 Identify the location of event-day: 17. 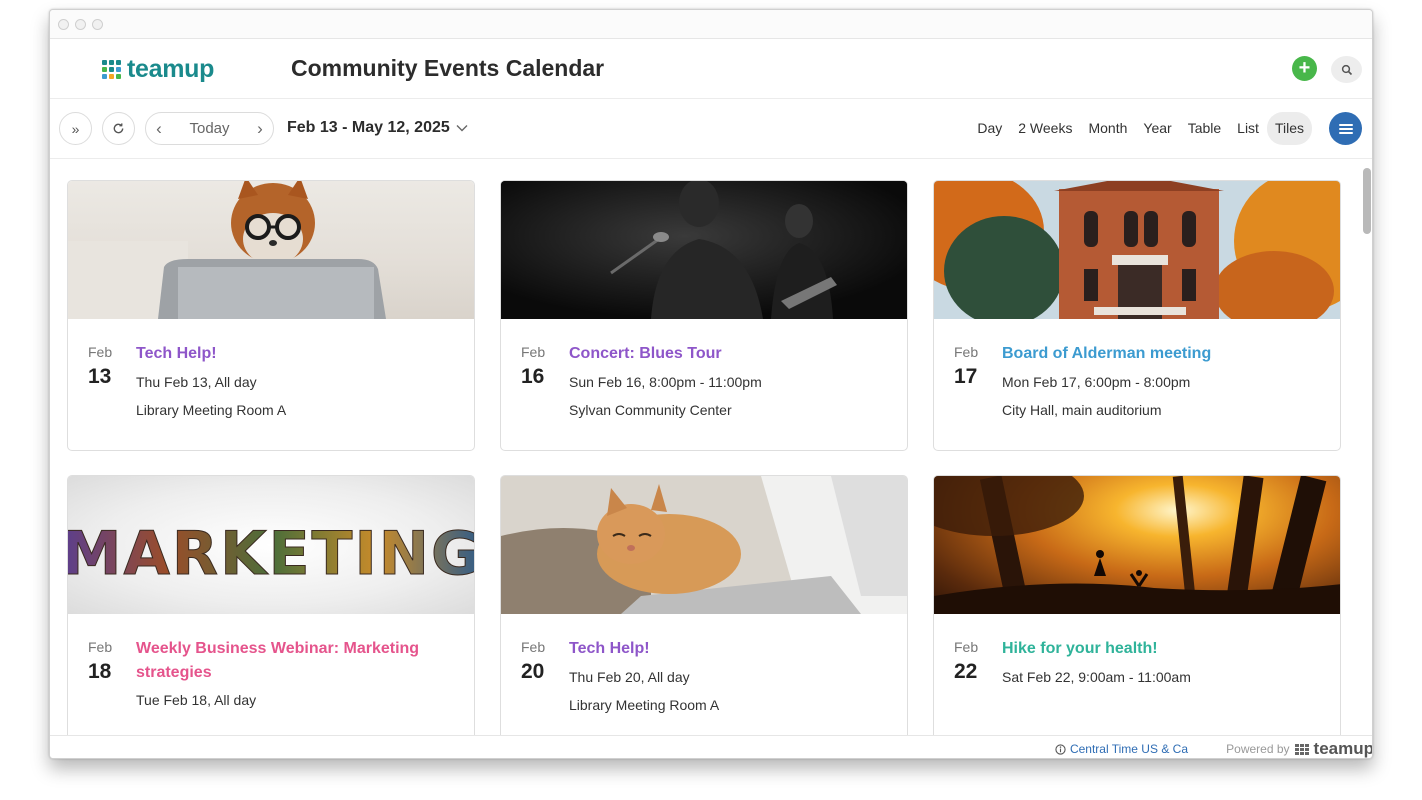
(966, 376).